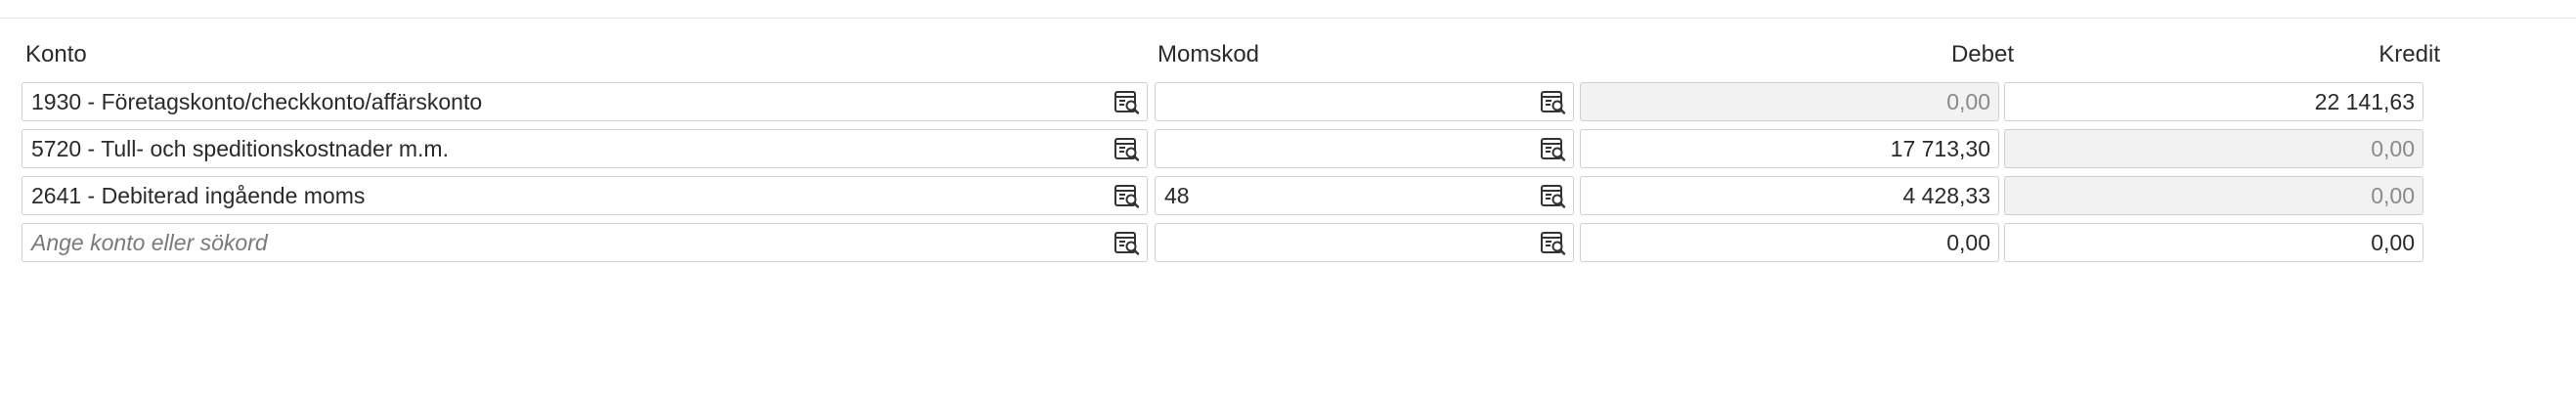  Describe the element at coordinates (2213, 101) in the screenshot. I see `kredit-field: 22 141,63` at that location.